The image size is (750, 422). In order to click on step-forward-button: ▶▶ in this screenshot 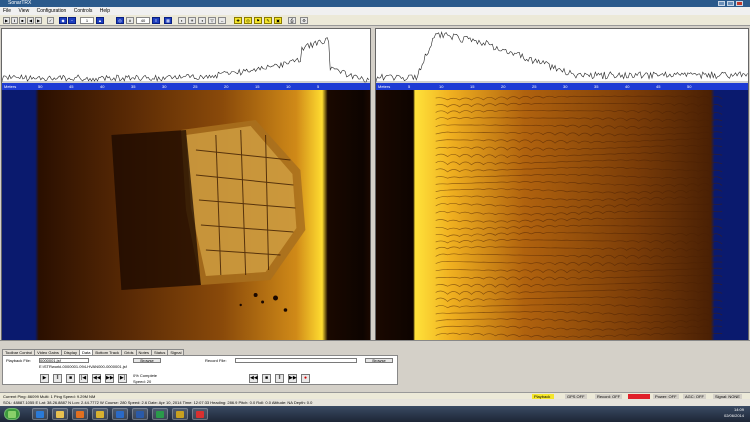, I will do `click(109, 378)`.